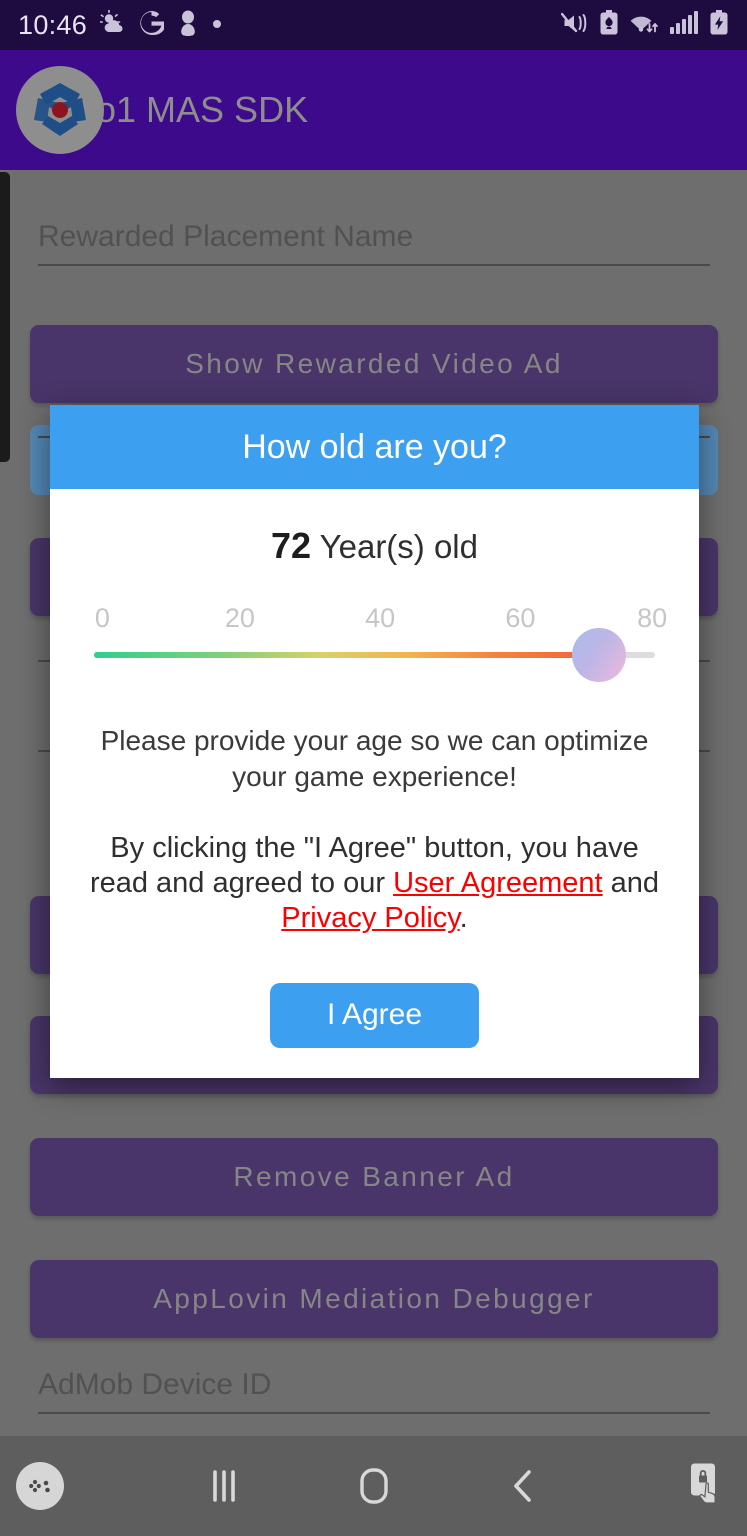 The image size is (747, 1536). What do you see at coordinates (53, 24) in the screenshot?
I see `status-clock: 10:46` at bounding box center [53, 24].